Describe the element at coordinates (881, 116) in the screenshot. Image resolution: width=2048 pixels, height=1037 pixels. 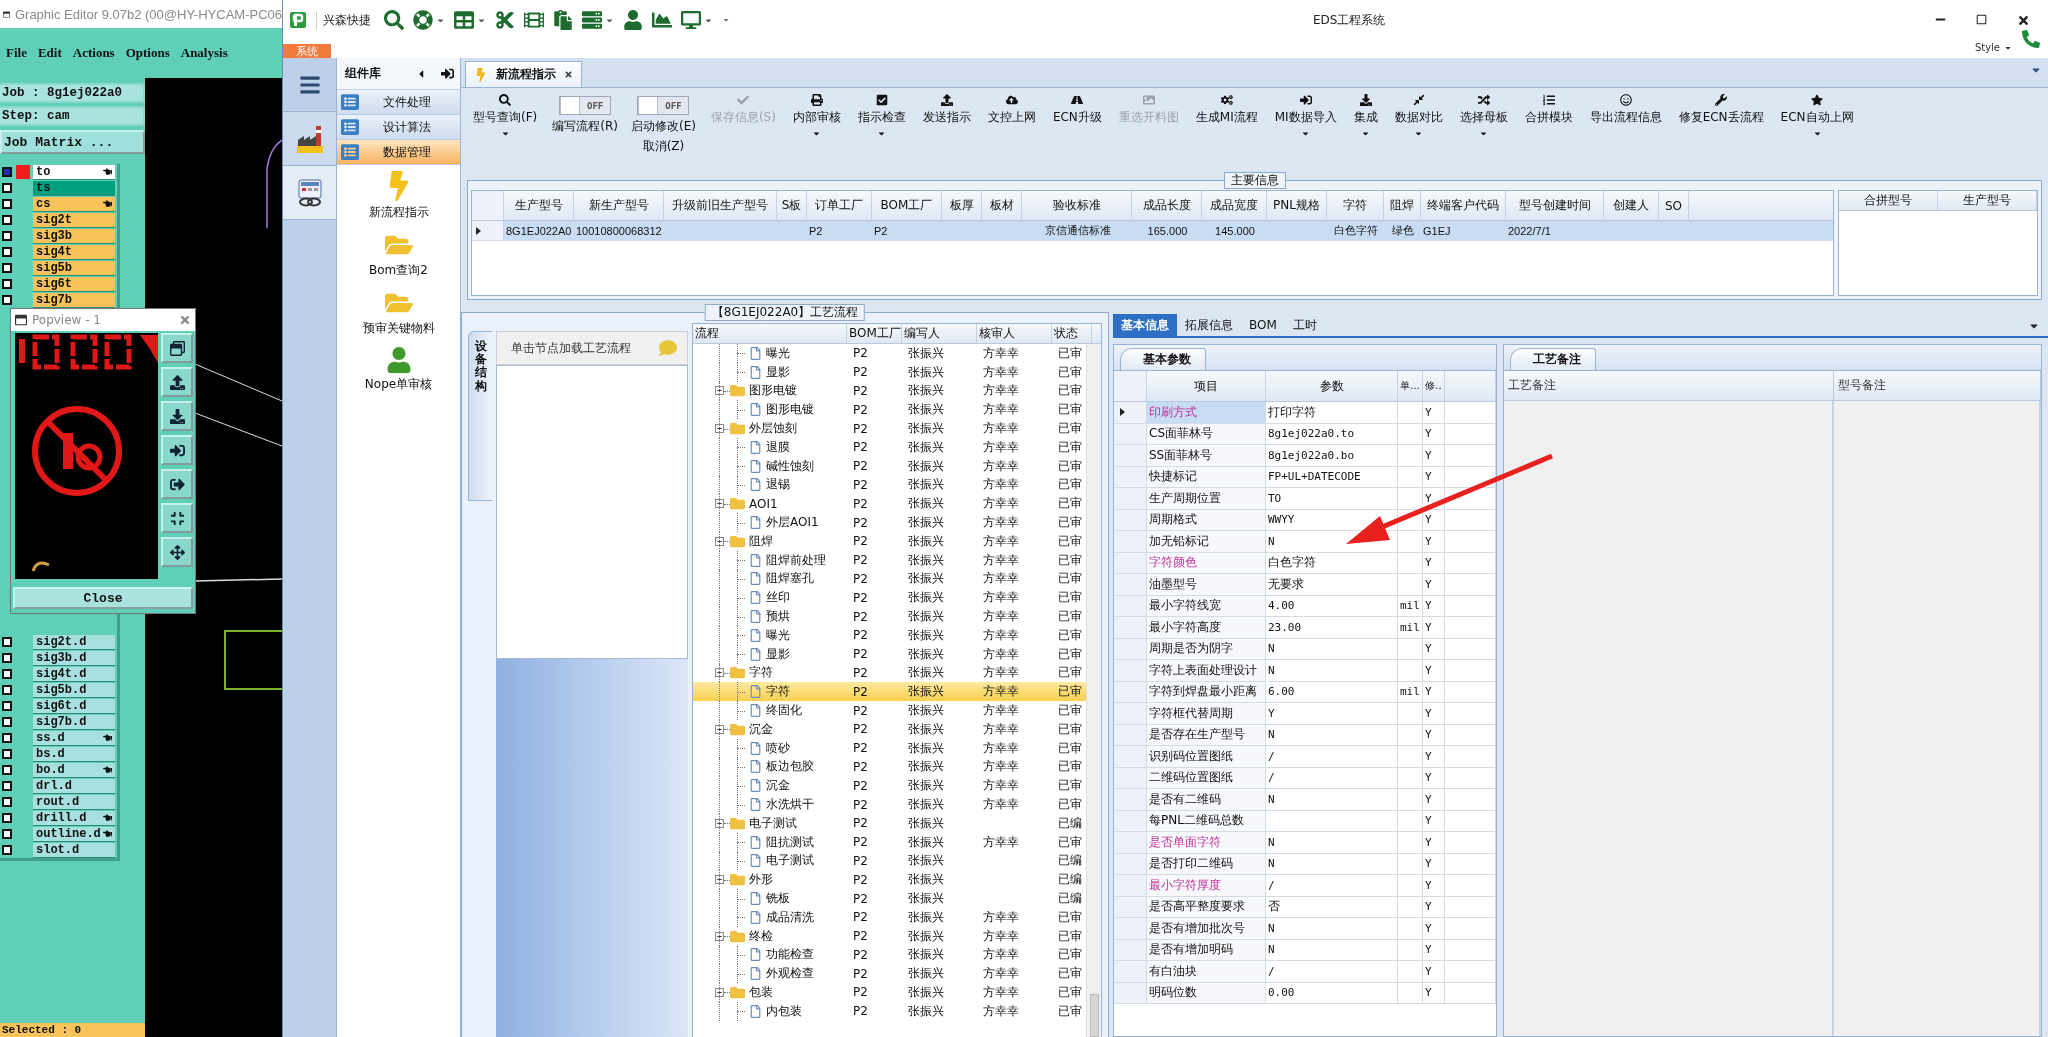
I see `toolbar-button: 指示检查` at that location.